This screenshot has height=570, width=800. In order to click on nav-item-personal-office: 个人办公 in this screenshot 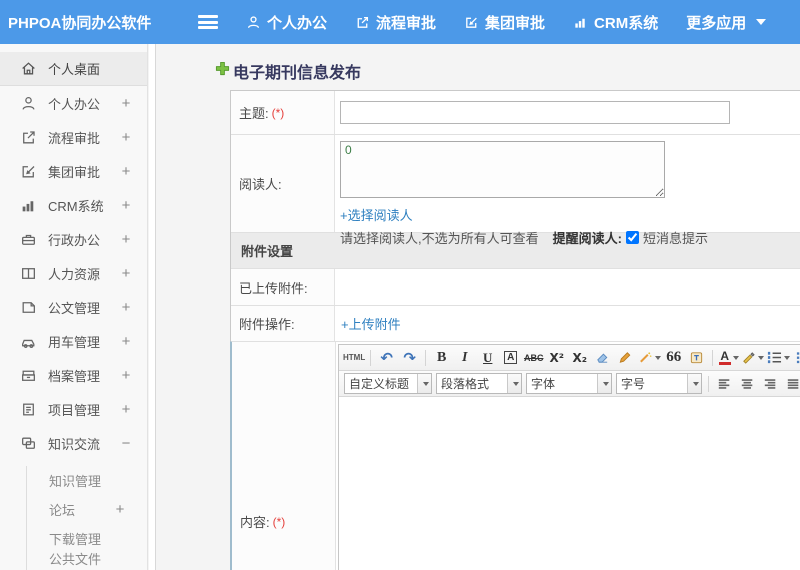, I will do `click(286, 22)`.